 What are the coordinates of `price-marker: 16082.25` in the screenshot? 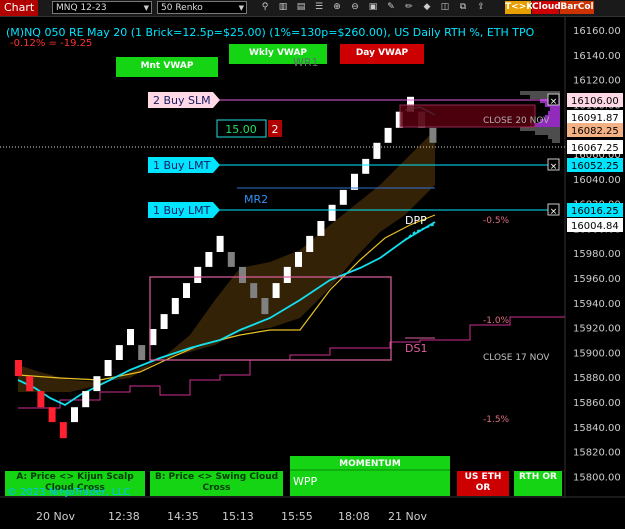 It's located at (595, 130).